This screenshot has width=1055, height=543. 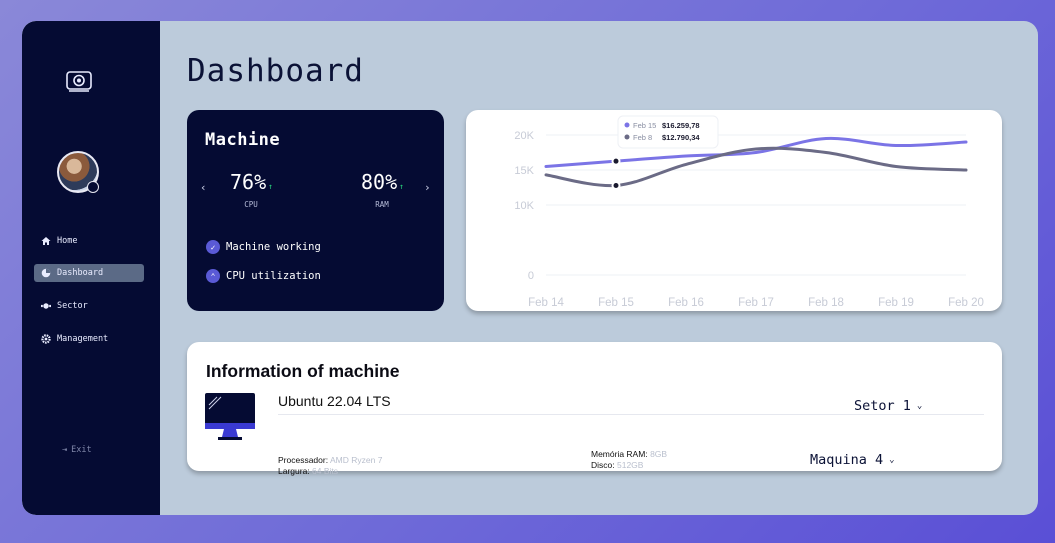 I want to click on check-icon: ✓, so click(x=213, y=247).